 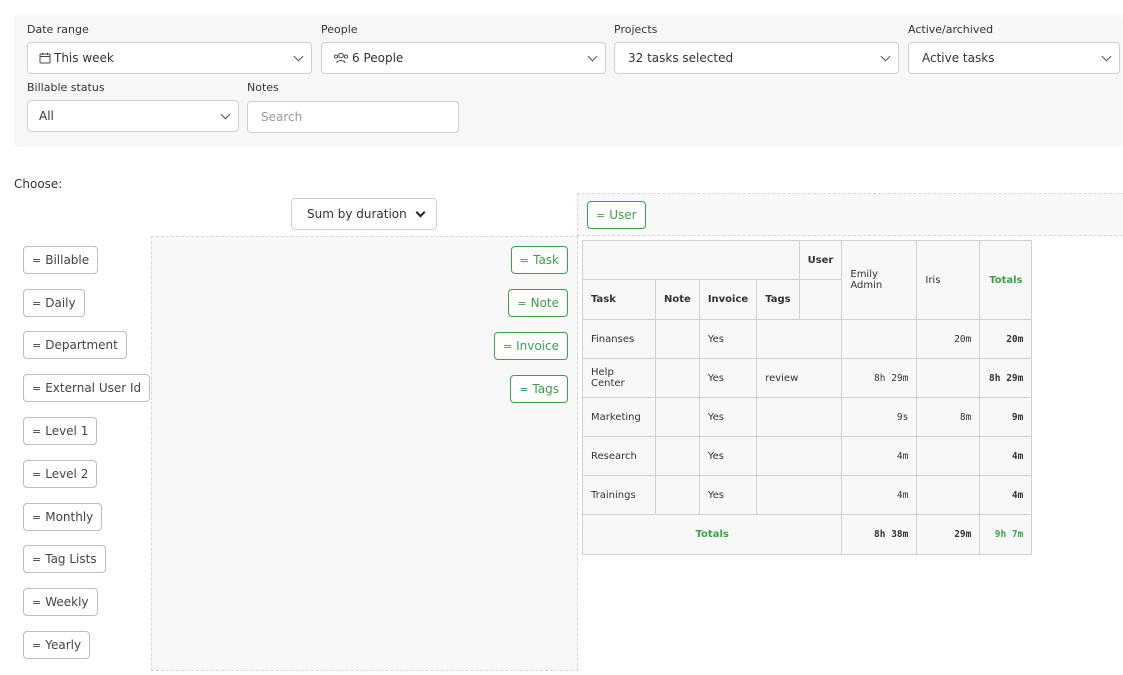 I want to click on active-archived-field: Active/archived, so click(x=950, y=30).